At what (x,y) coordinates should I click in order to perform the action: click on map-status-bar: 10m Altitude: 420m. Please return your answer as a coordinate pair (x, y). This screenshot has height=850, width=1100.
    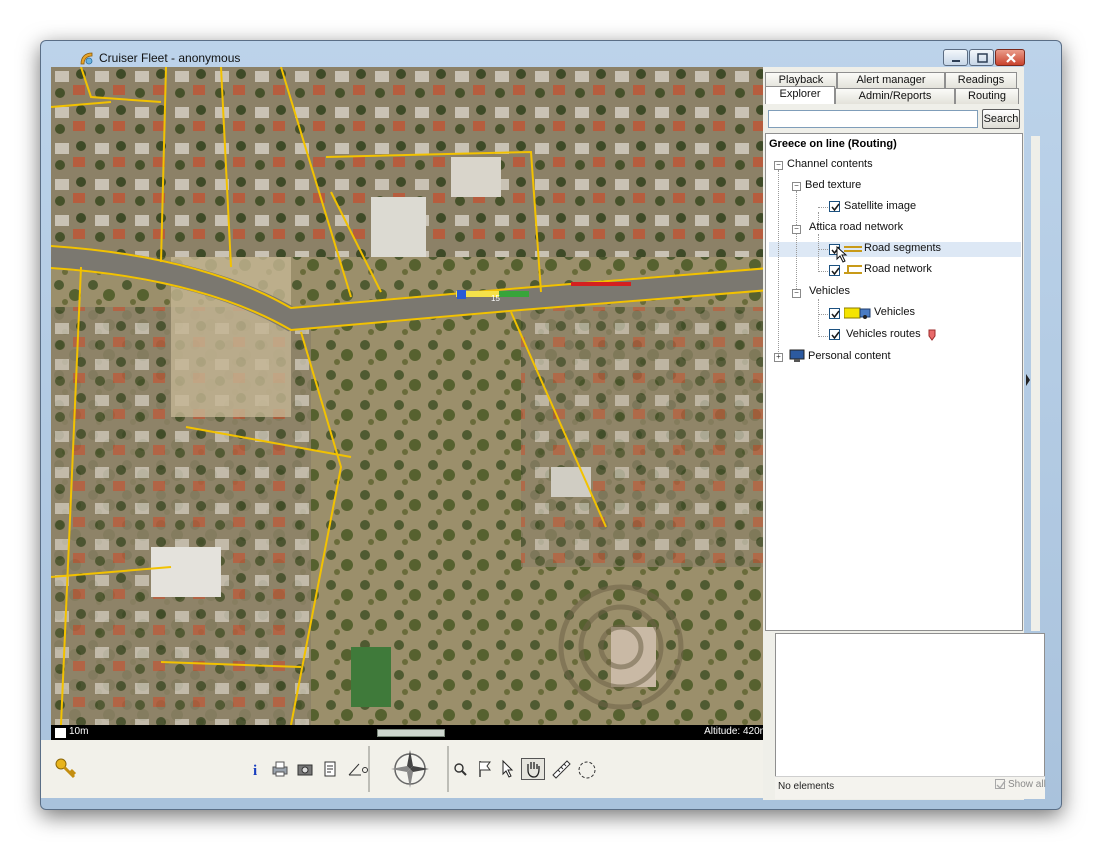
    Looking at the image, I should click on (410, 732).